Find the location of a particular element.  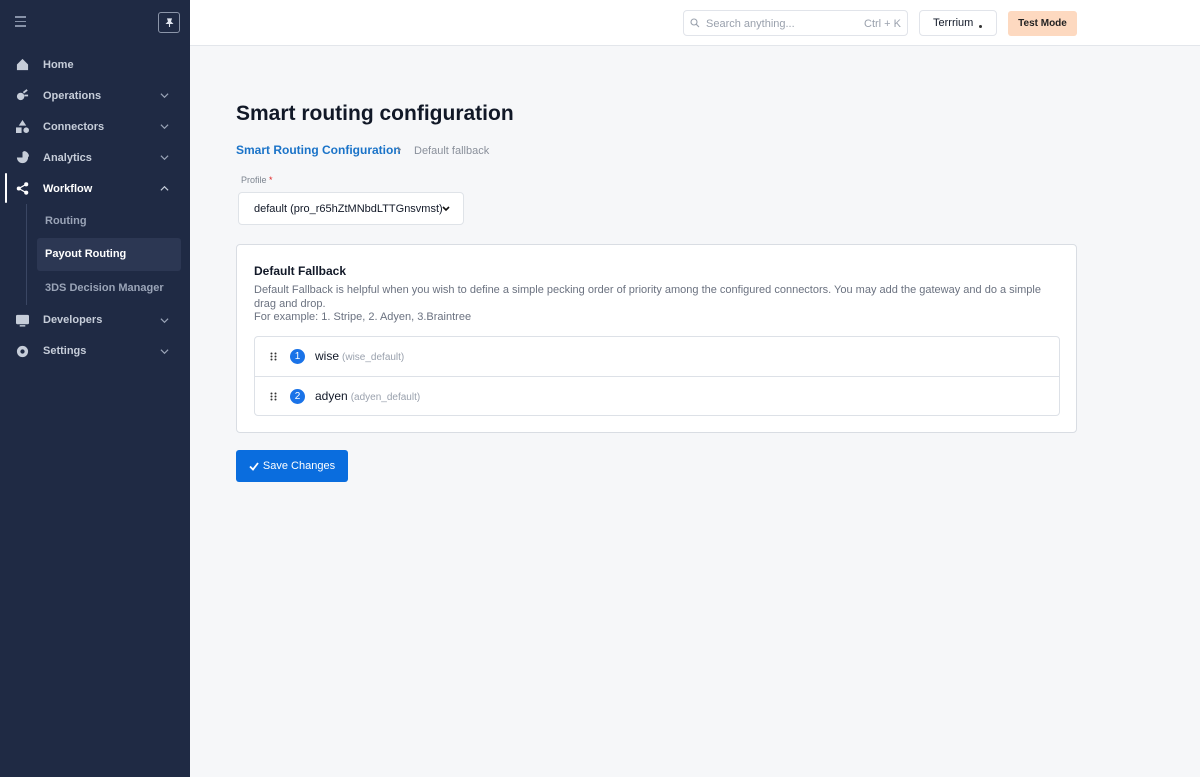

sidebar-subitem-label: Routing is located at coordinates (66, 220).